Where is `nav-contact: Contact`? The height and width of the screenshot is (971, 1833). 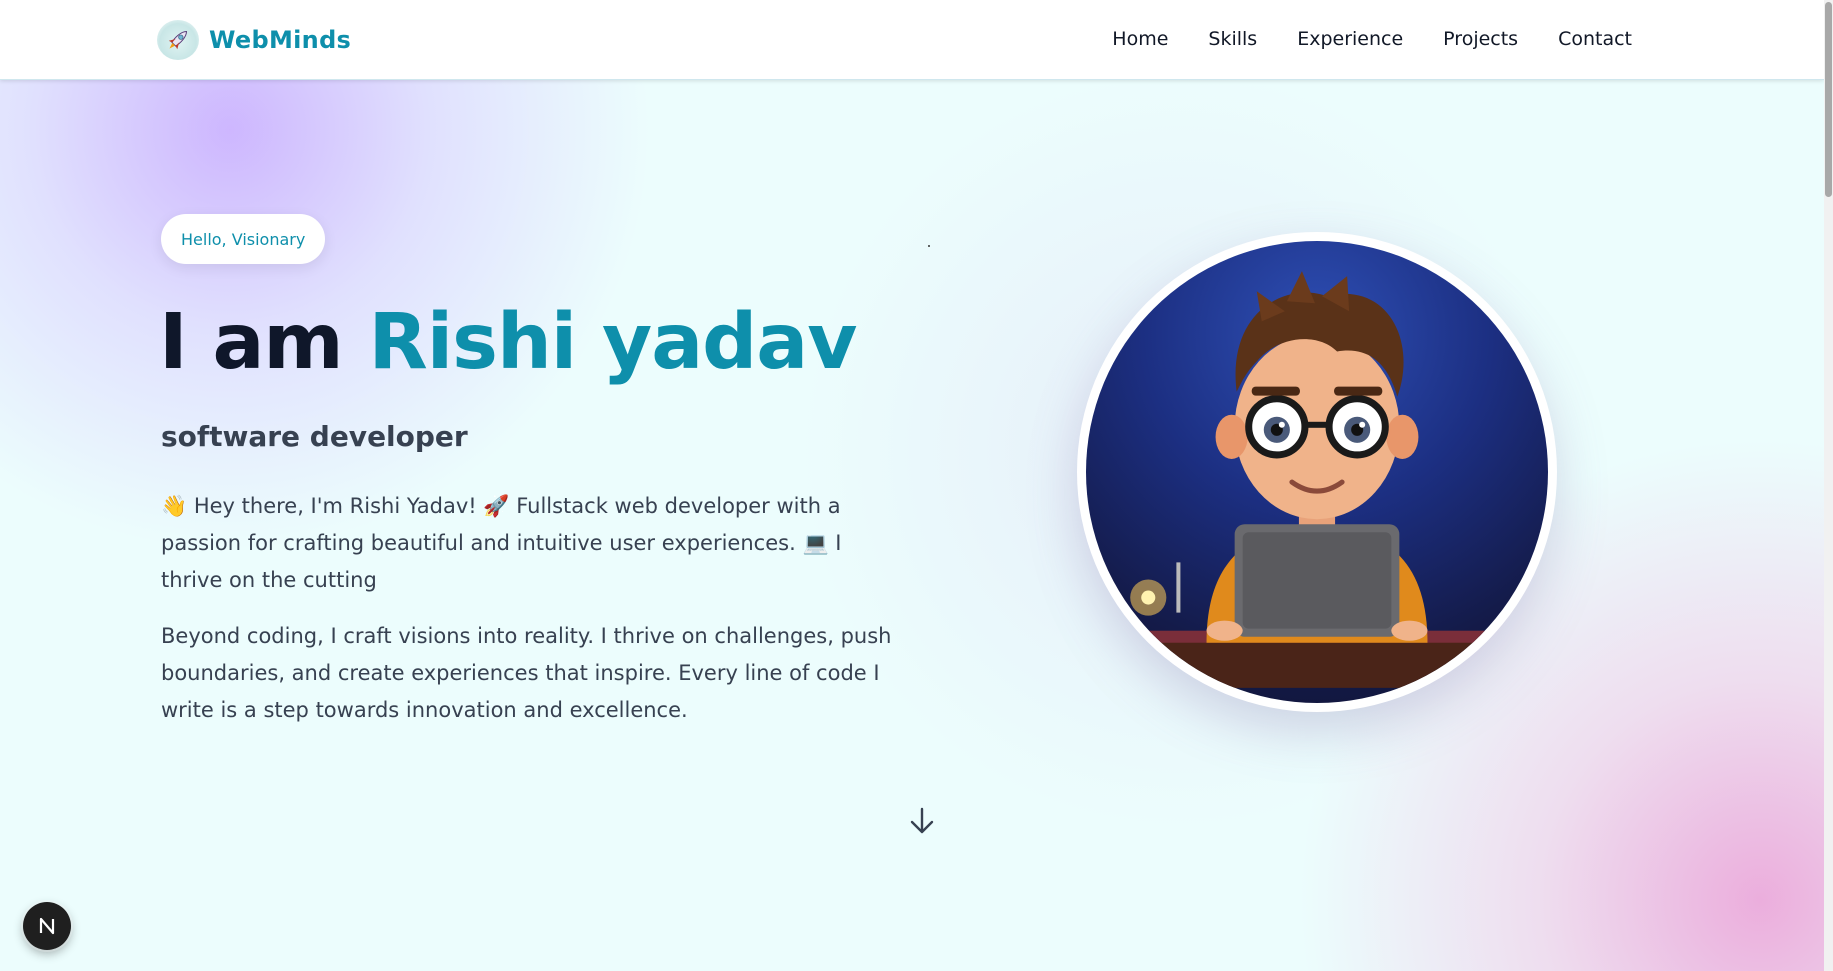 nav-contact: Contact is located at coordinates (1595, 39).